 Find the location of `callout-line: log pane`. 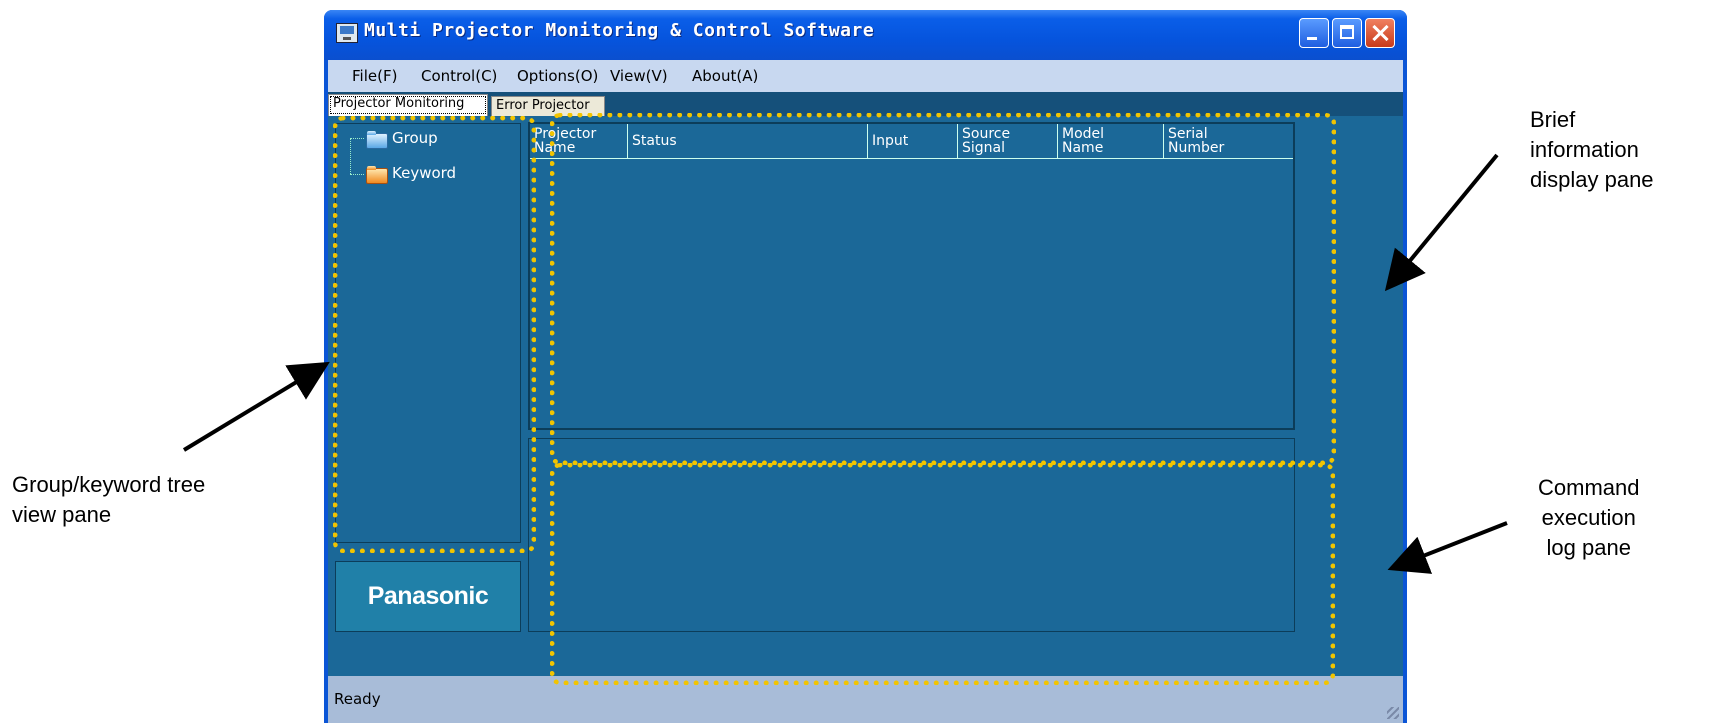

callout-line: log pane is located at coordinates (1588, 547).